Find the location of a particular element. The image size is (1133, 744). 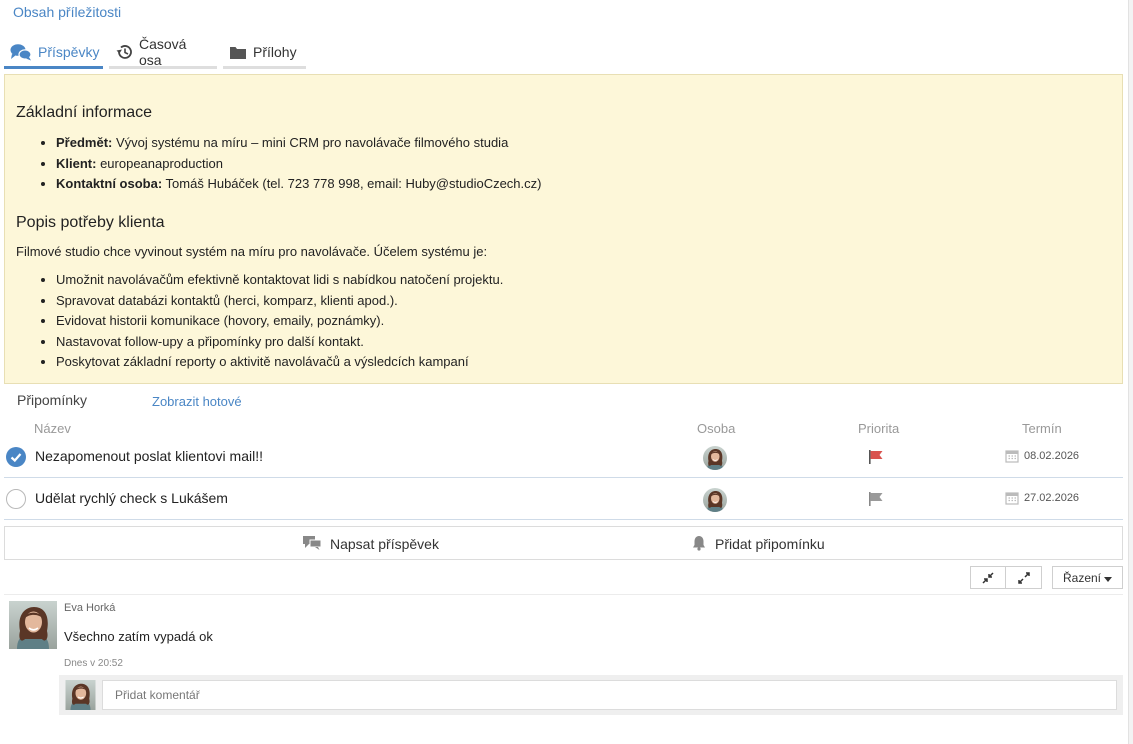

sort-dropdown: Řazení is located at coordinates (1087, 577).